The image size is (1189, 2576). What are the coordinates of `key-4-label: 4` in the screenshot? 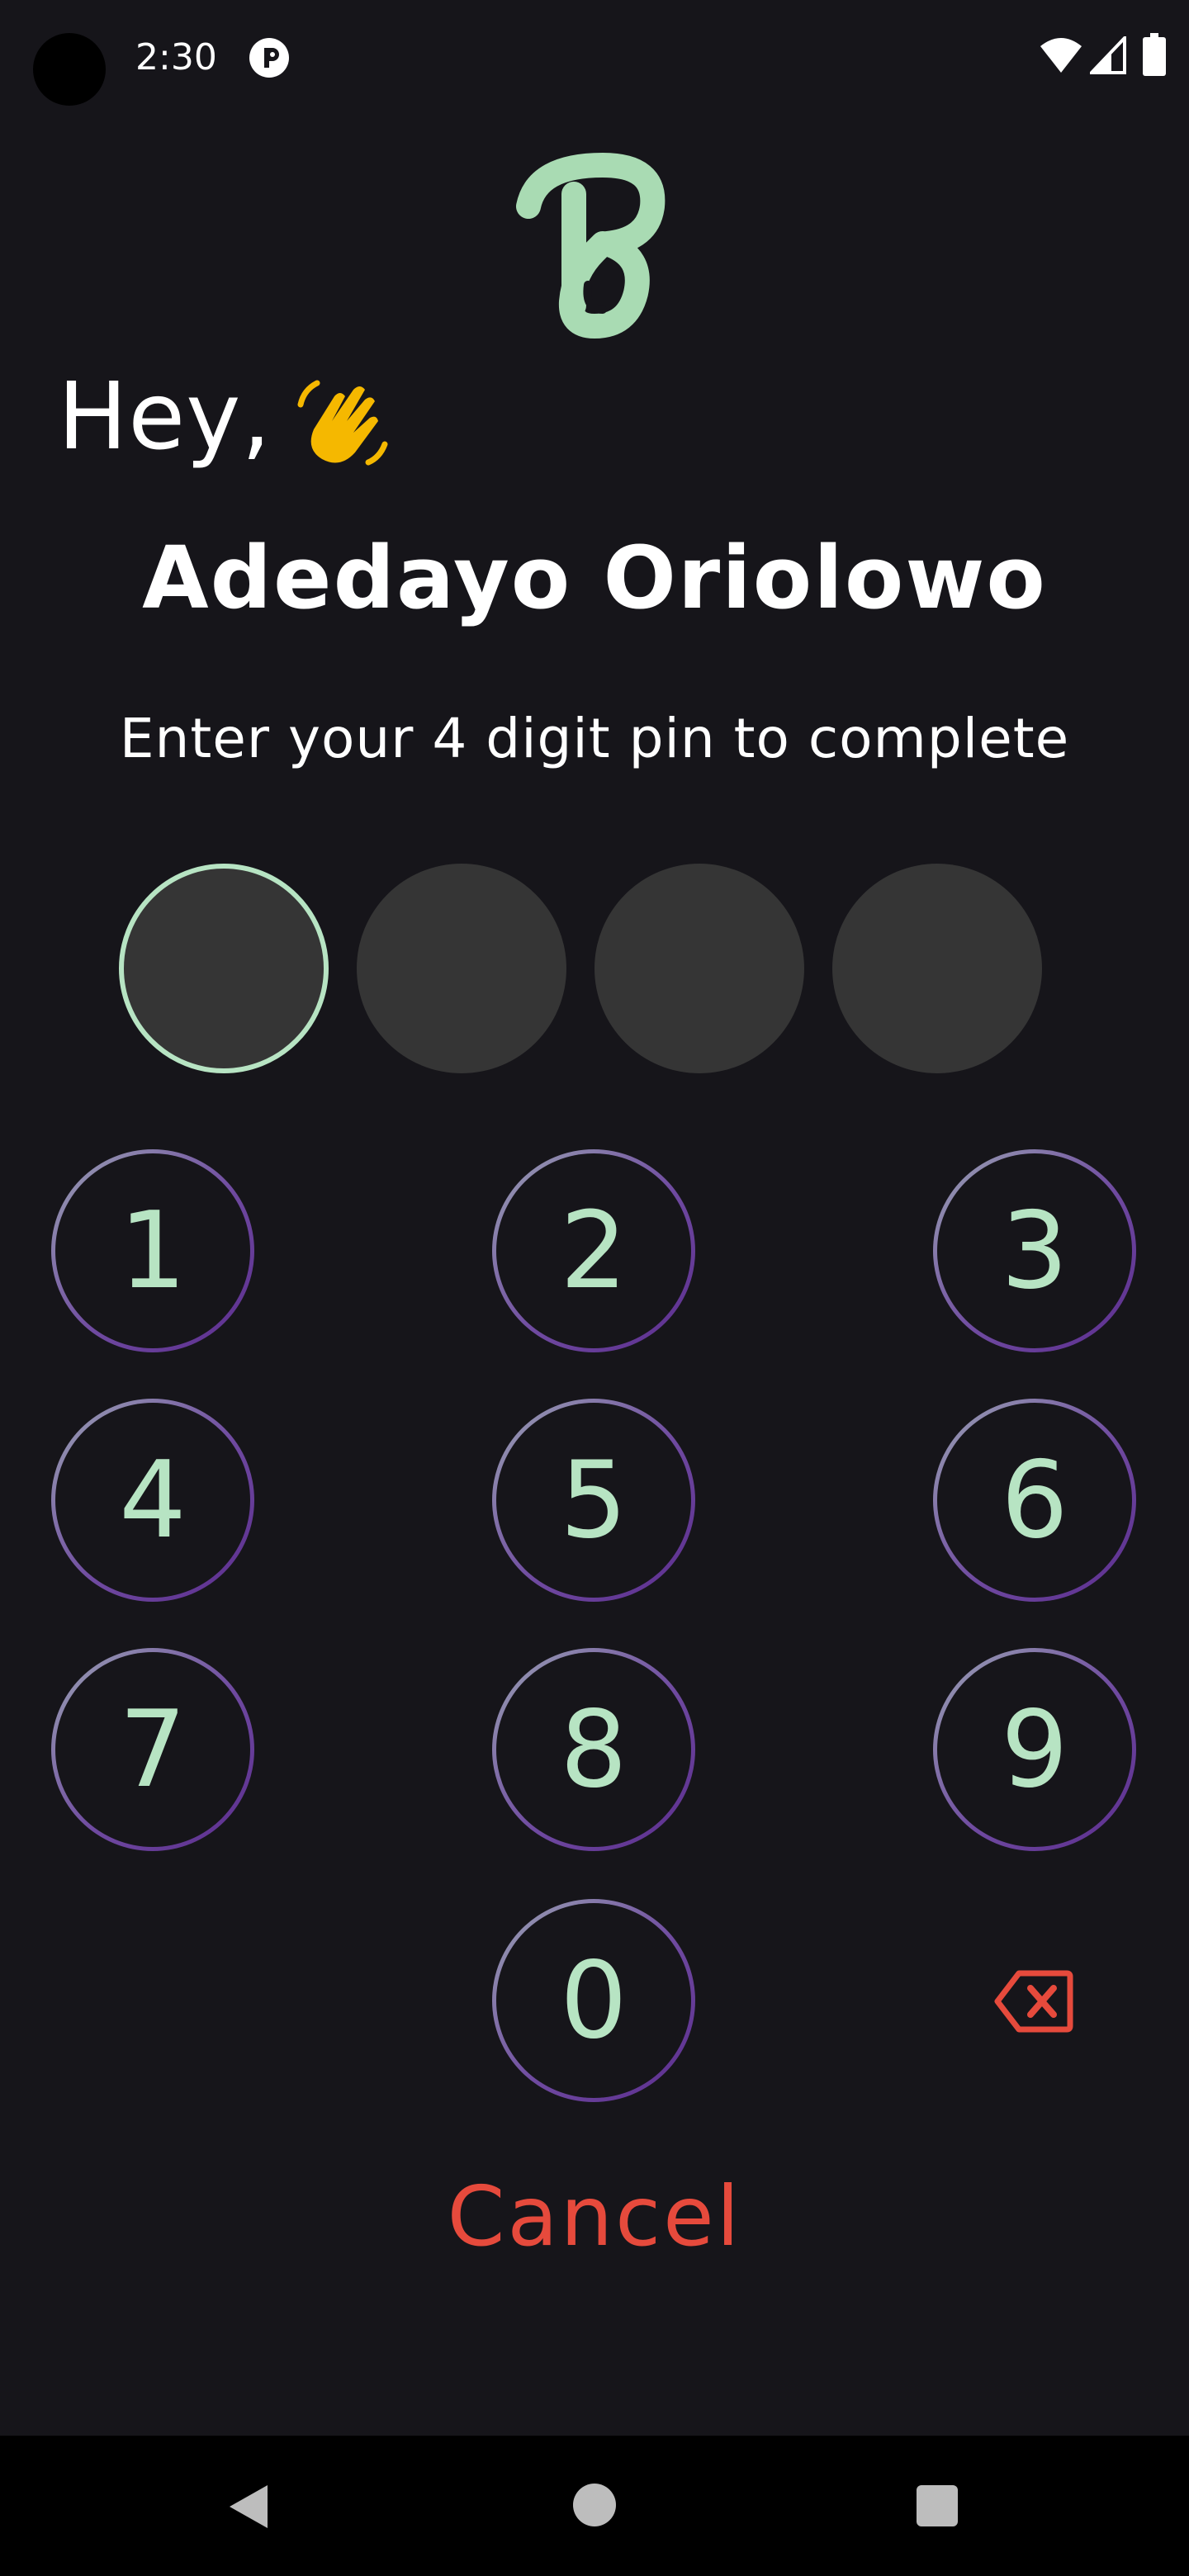 It's located at (152, 1500).